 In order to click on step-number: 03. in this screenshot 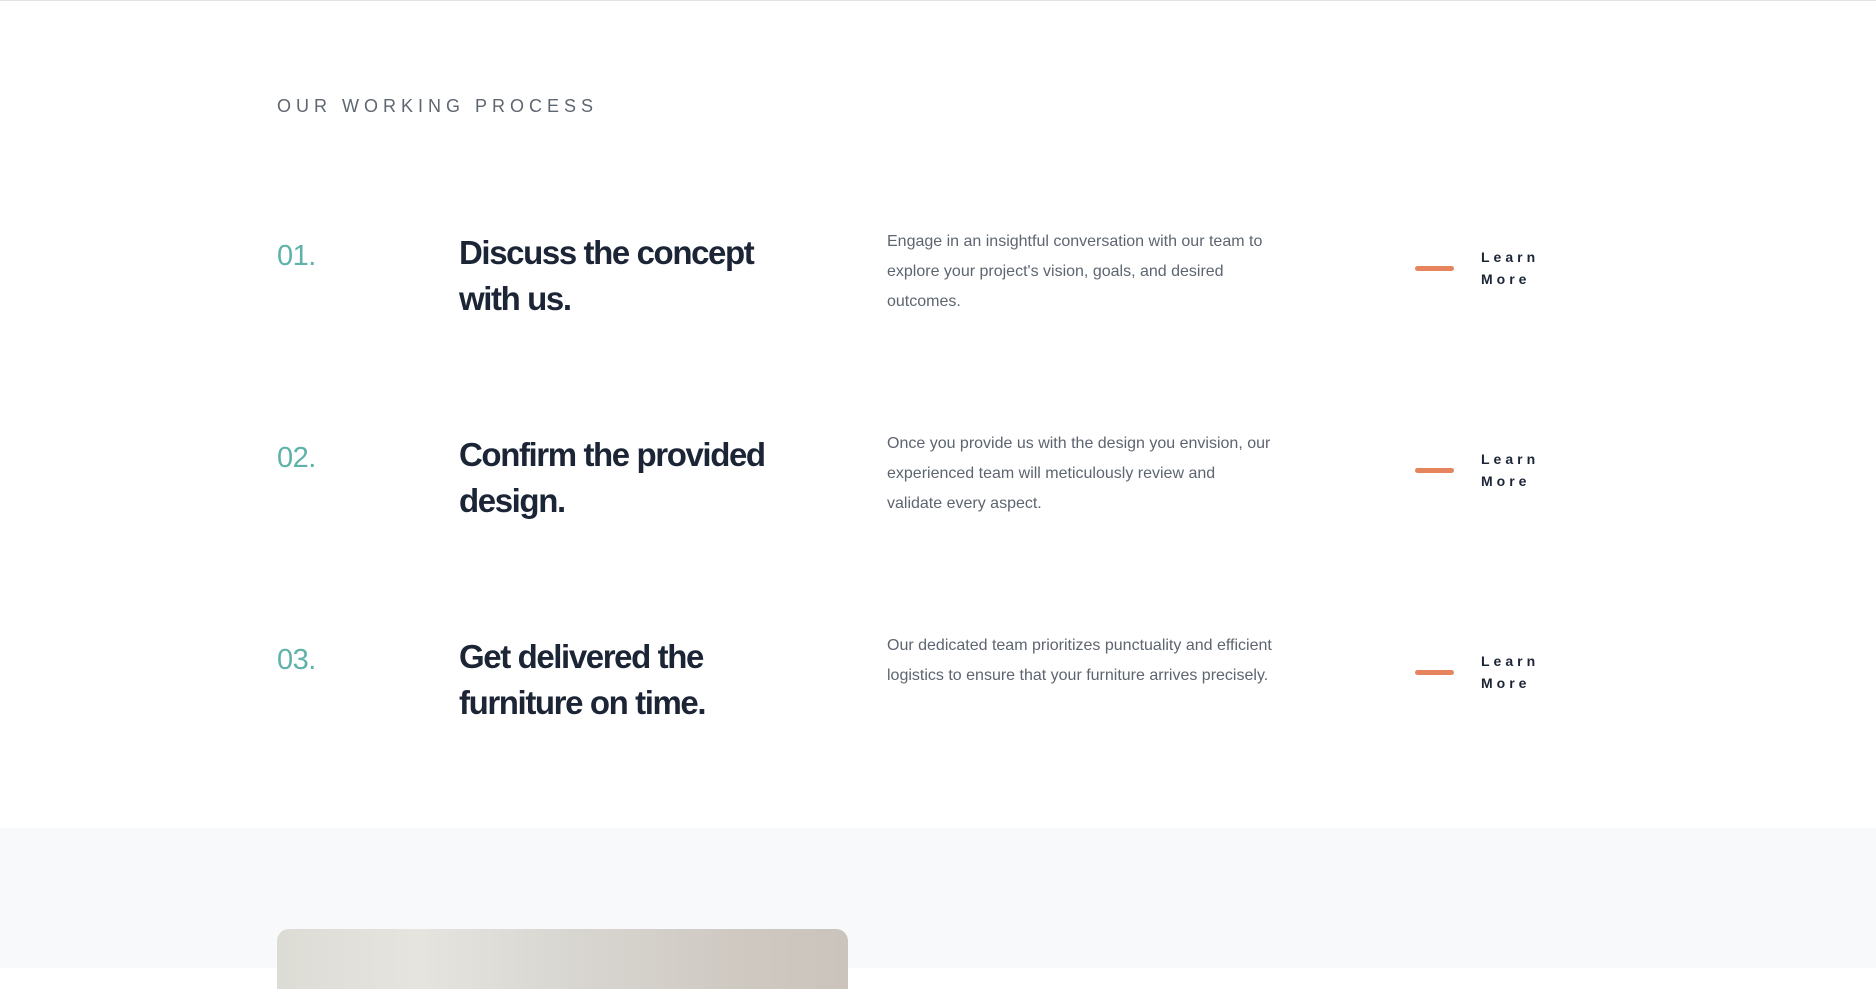, I will do `click(296, 660)`.